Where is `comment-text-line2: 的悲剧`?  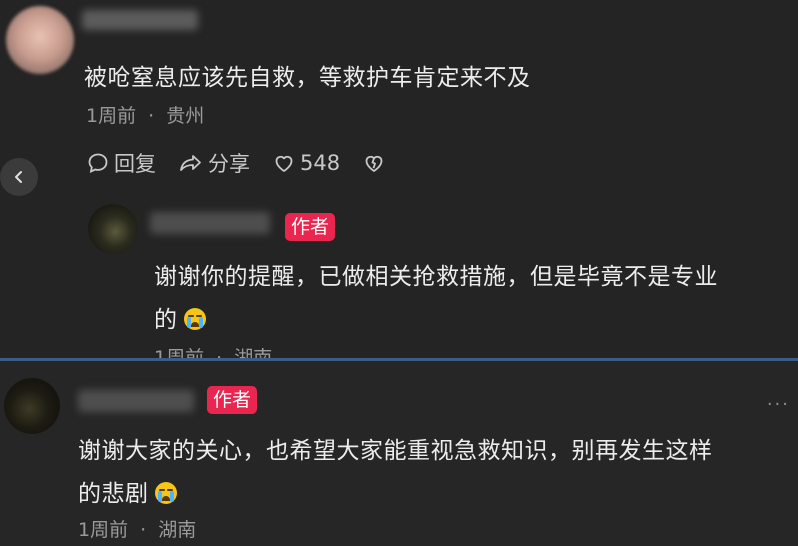
comment-text-line2: 的悲剧 is located at coordinates (127, 491).